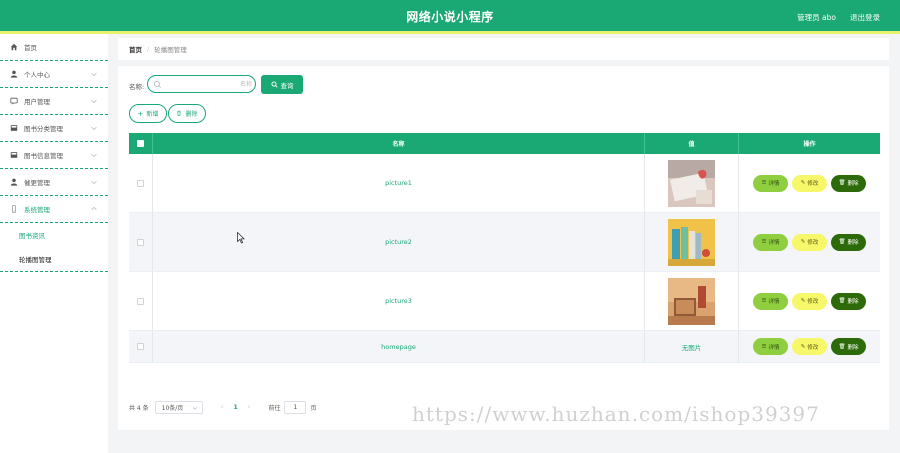 The image size is (900, 453). Describe the element at coordinates (274, 408) in the screenshot. I see `goto-prefix: 前往` at that location.